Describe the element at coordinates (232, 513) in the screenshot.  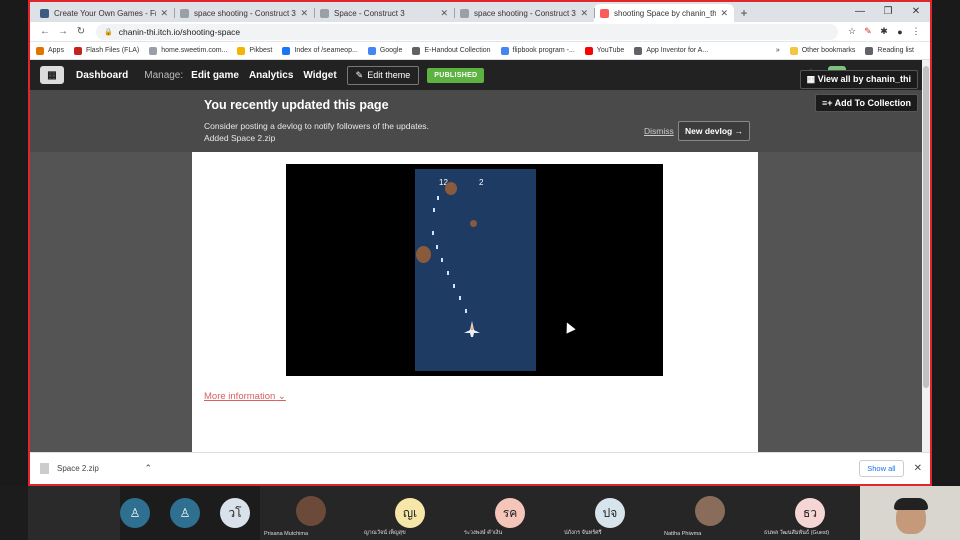
I see `participant-tile: วโ` at that location.